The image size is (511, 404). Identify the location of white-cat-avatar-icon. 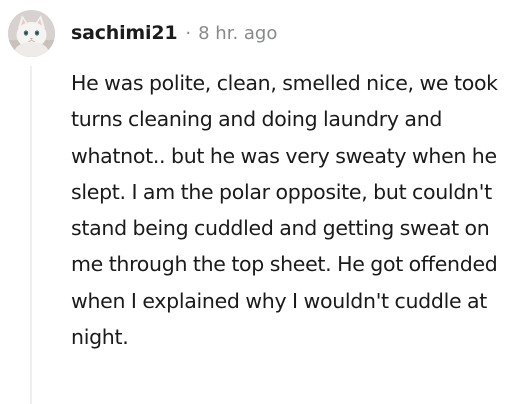
(31, 33).